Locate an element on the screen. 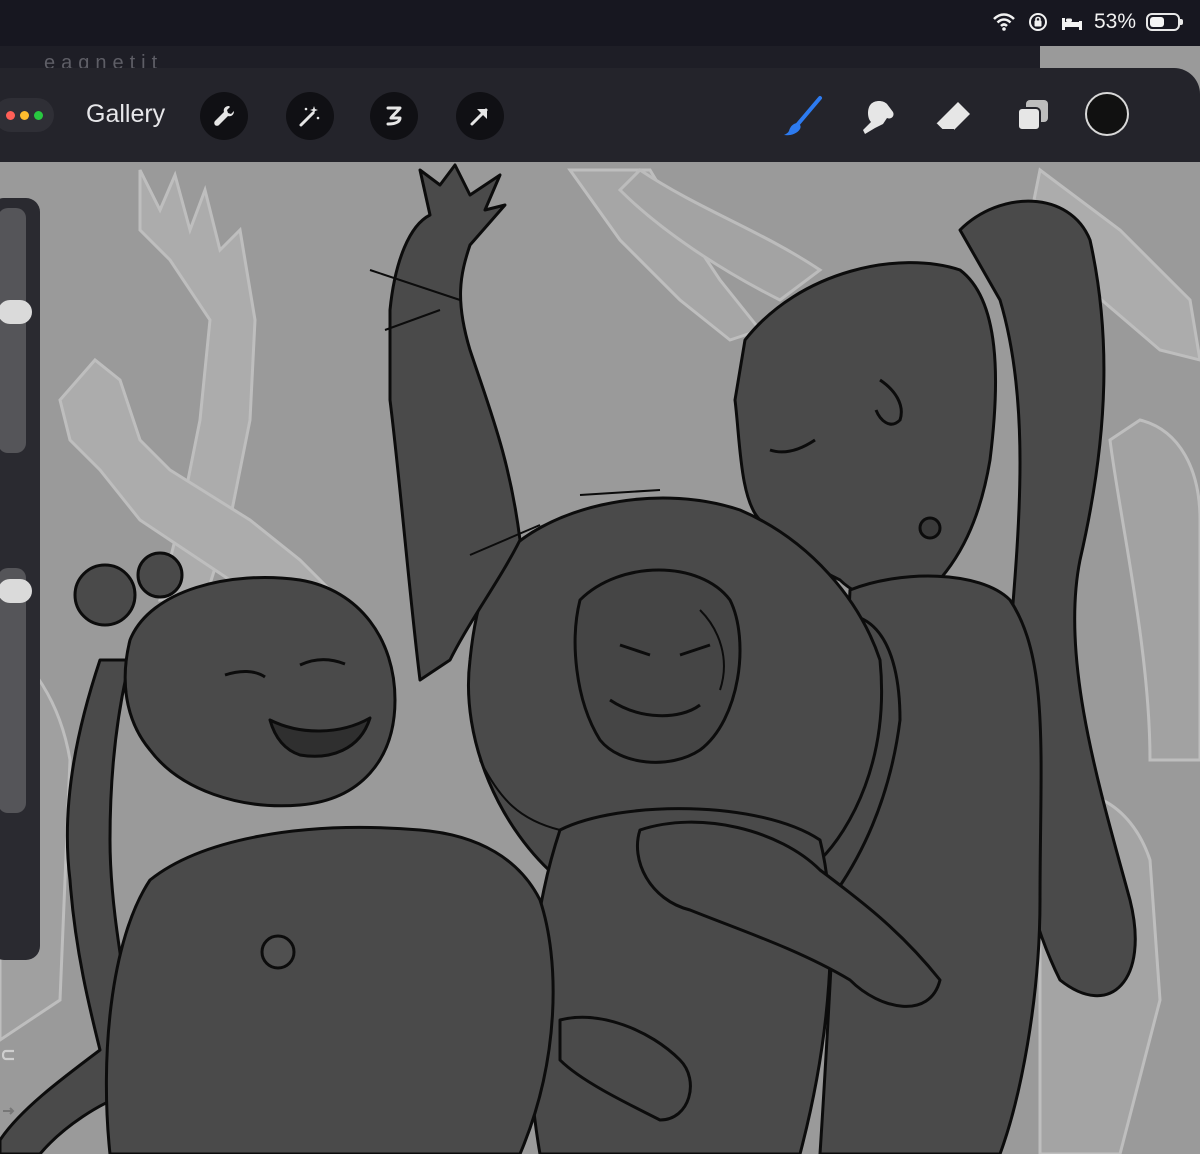 The image size is (1200, 1154). smudge-icon is located at coordinates (878, 117).